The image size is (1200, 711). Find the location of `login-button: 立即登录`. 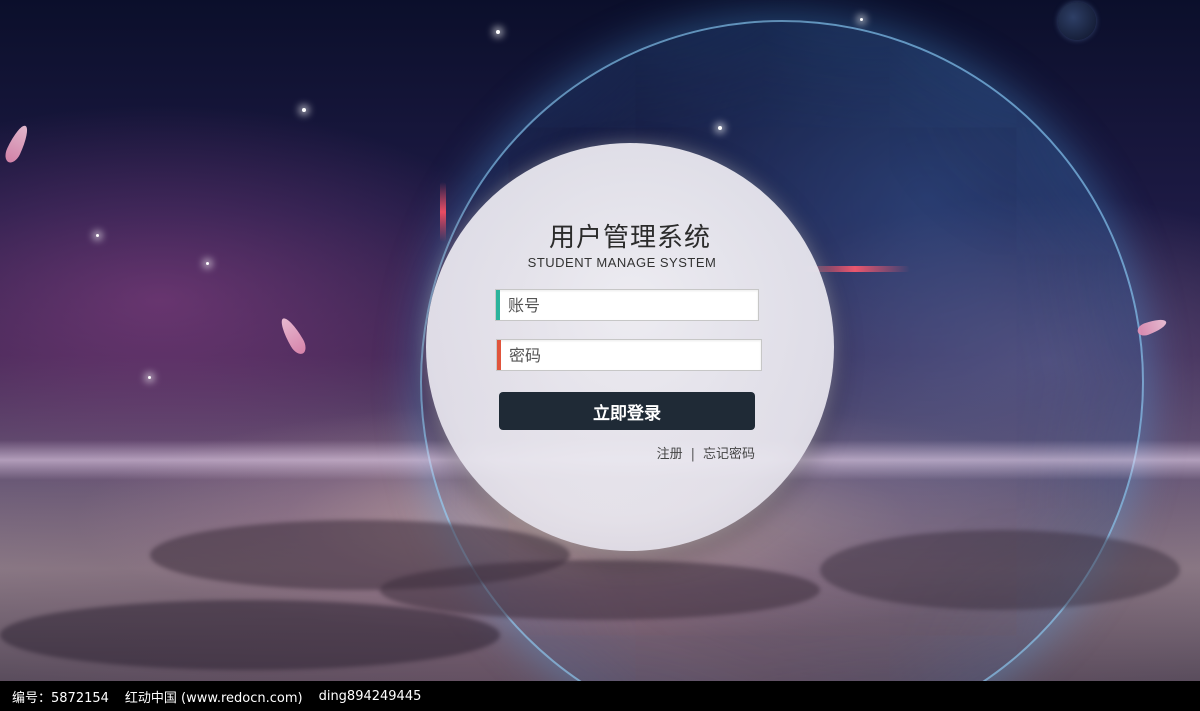

login-button: 立即登录 is located at coordinates (627, 411).